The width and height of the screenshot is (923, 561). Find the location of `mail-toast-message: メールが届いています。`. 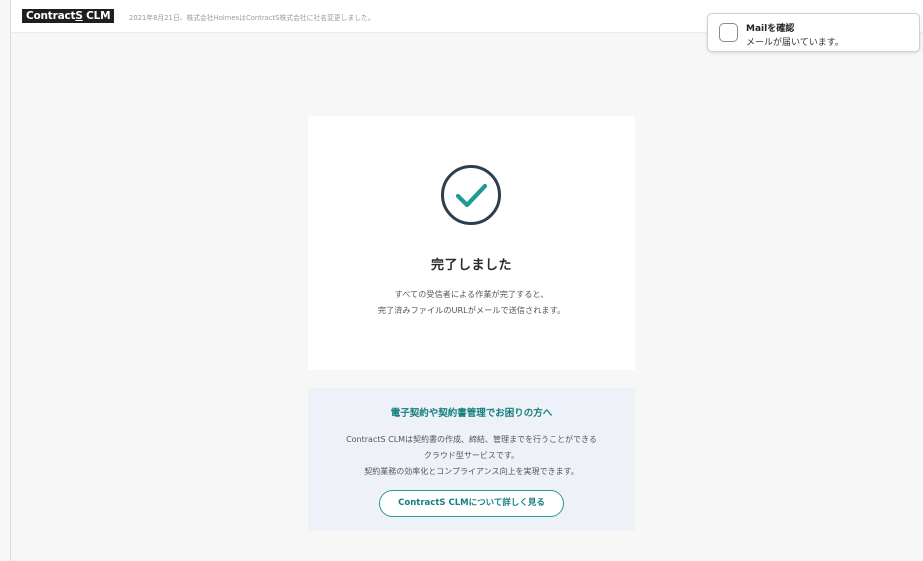

mail-toast-message: メールが届いています。 is located at coordinates (795, 43).